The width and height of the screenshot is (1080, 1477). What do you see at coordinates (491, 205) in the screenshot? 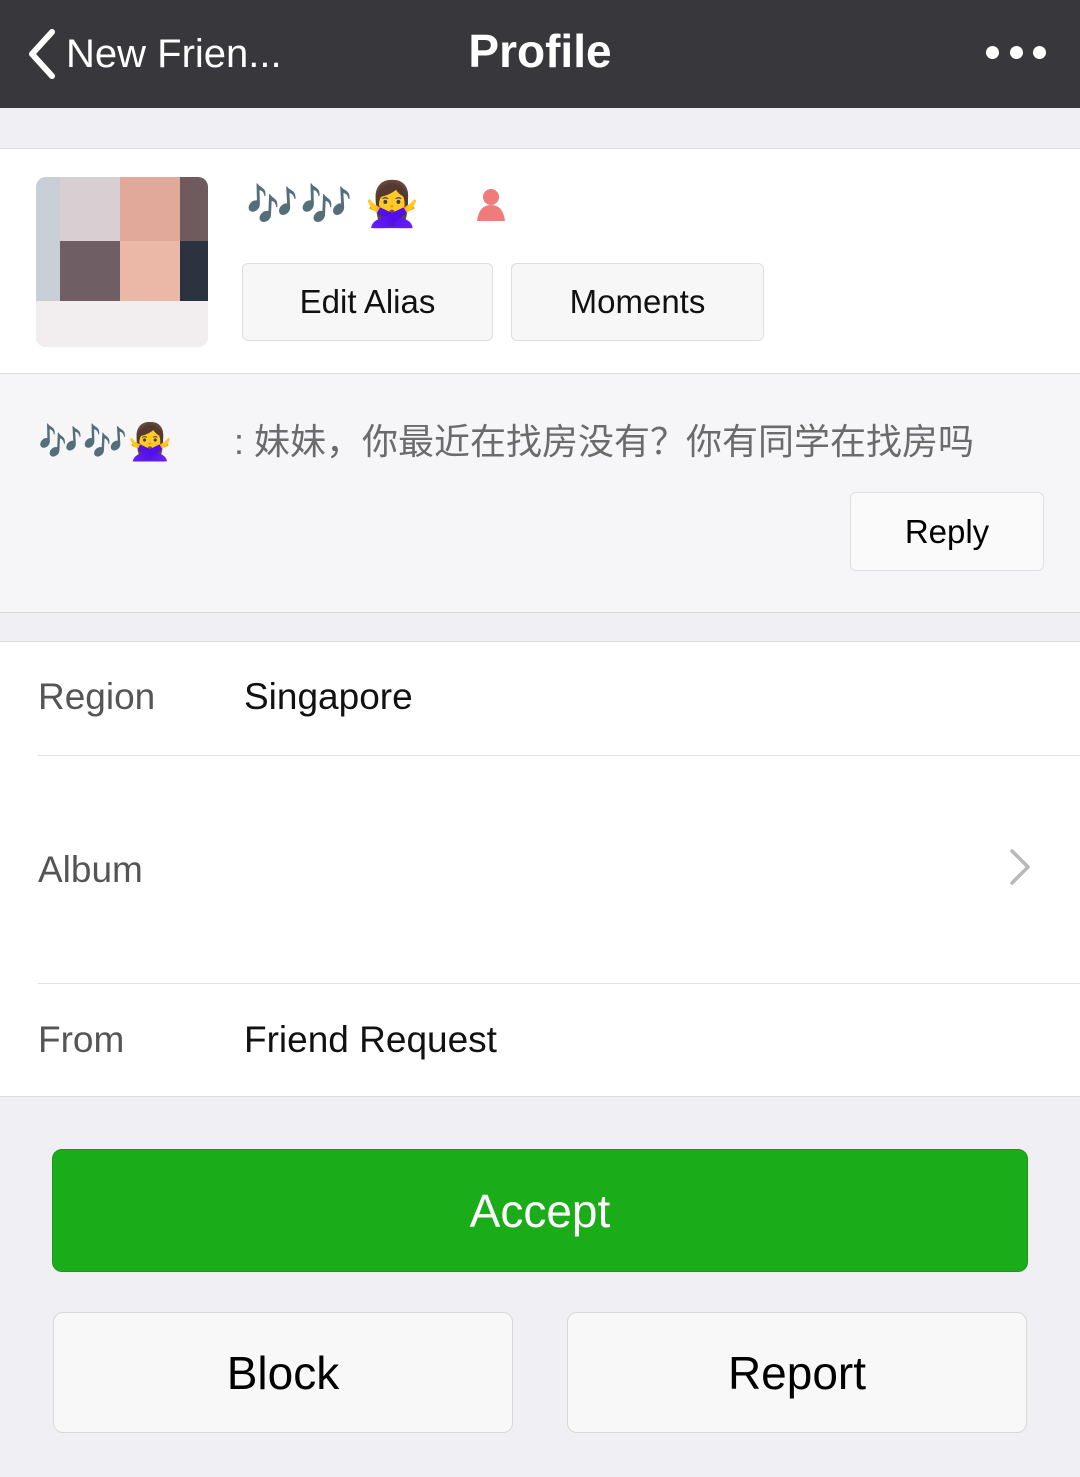
I see `female-person-icon` at bounding box center [491, 205].